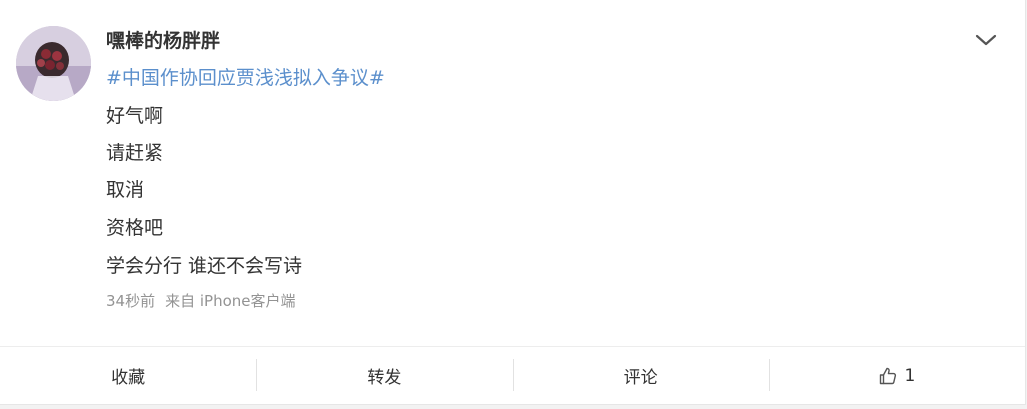  What do you see at coordinates (230, 301) in the screenshot?
I see `post-source: 来自 iPhone客户端` at bounding box center [230, 301].